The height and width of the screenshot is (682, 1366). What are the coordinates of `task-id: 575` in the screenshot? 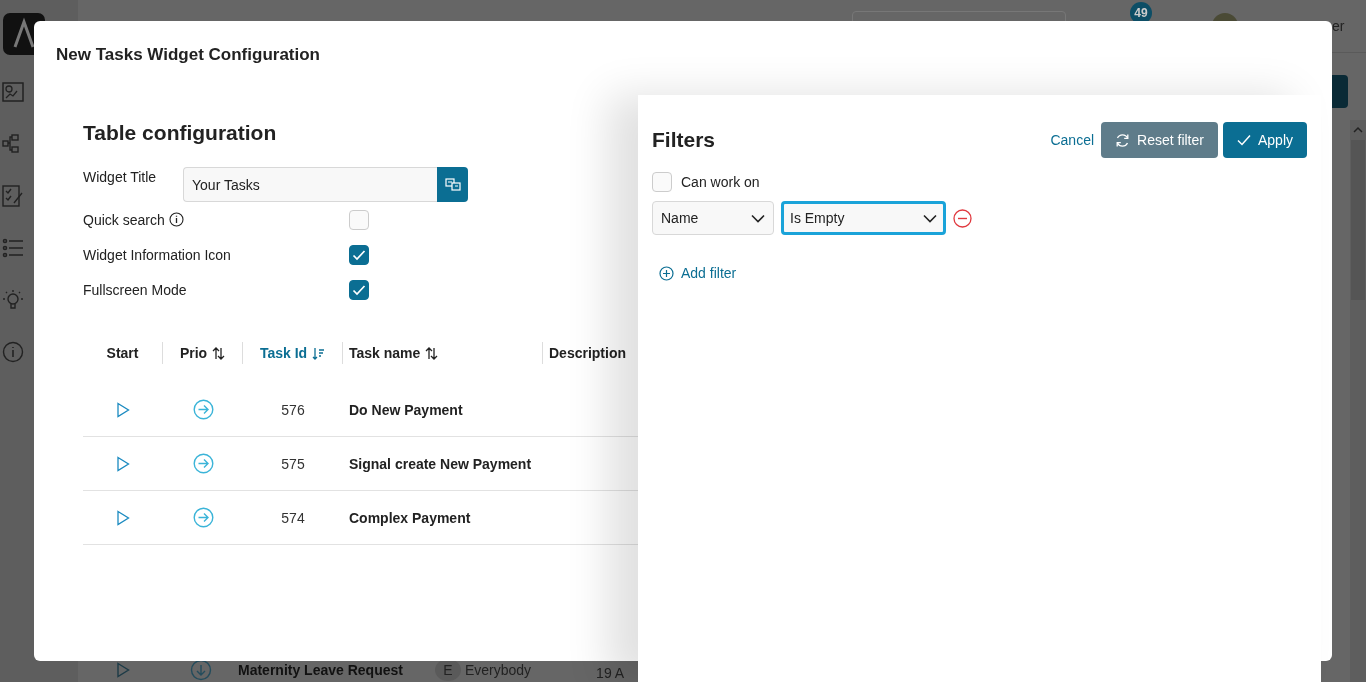 It's located at (293, 463).